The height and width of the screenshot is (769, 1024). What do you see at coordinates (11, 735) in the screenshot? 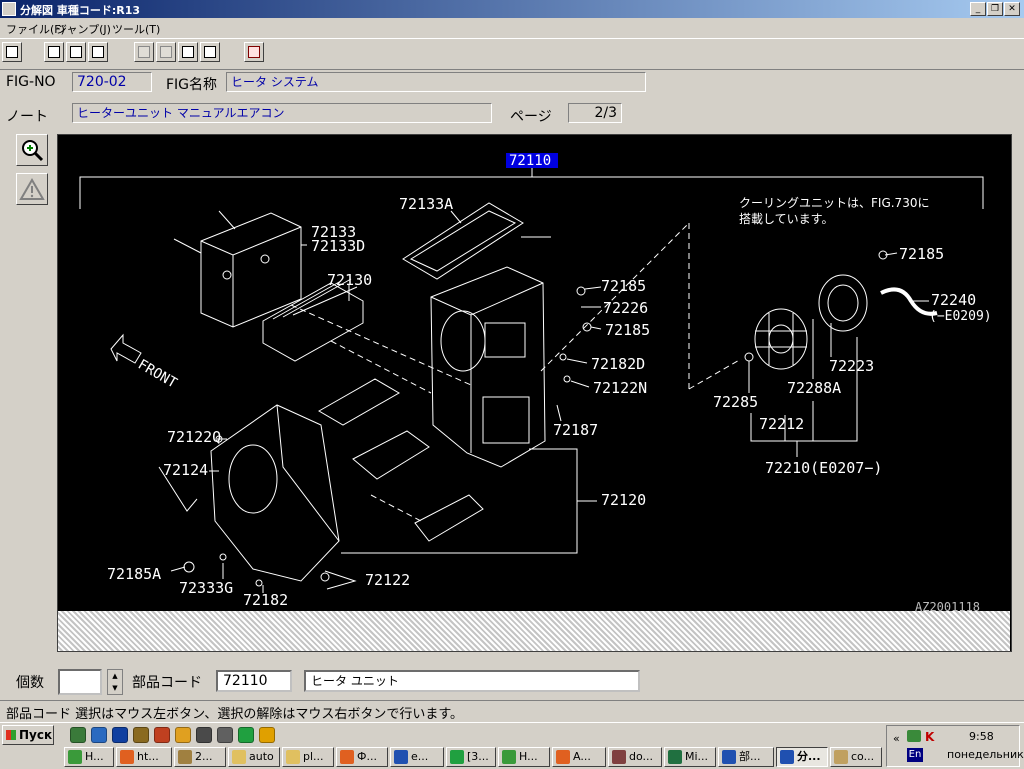
I see `windows-logo-icon` at bounding box center [11, 735].